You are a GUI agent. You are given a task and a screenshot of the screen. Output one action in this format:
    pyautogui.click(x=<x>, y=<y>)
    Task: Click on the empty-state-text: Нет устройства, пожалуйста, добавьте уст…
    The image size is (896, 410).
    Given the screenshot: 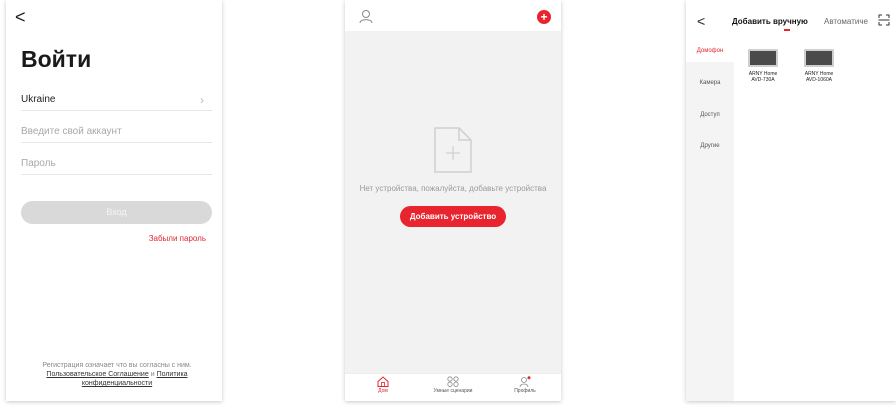 What is the action you would take?
    pyautogui.click(x=453, y=188)
    